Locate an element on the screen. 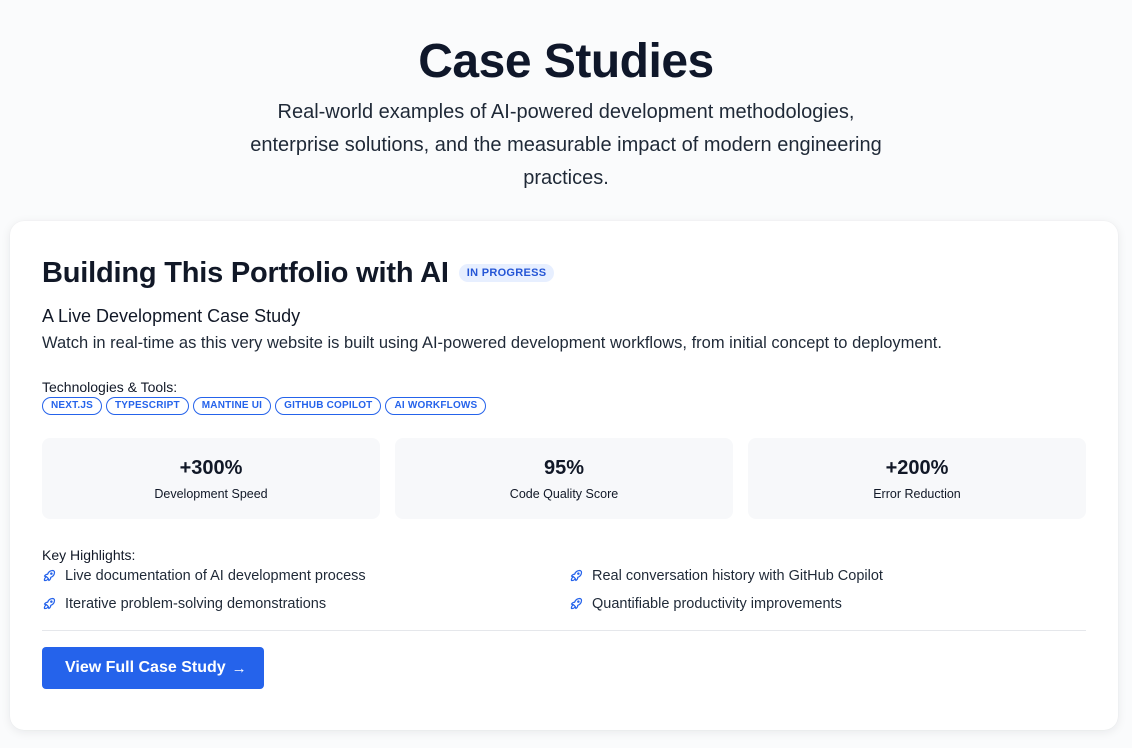  case-study-subtitle: A Live Development Case Study is located at coordinates (171, 316).